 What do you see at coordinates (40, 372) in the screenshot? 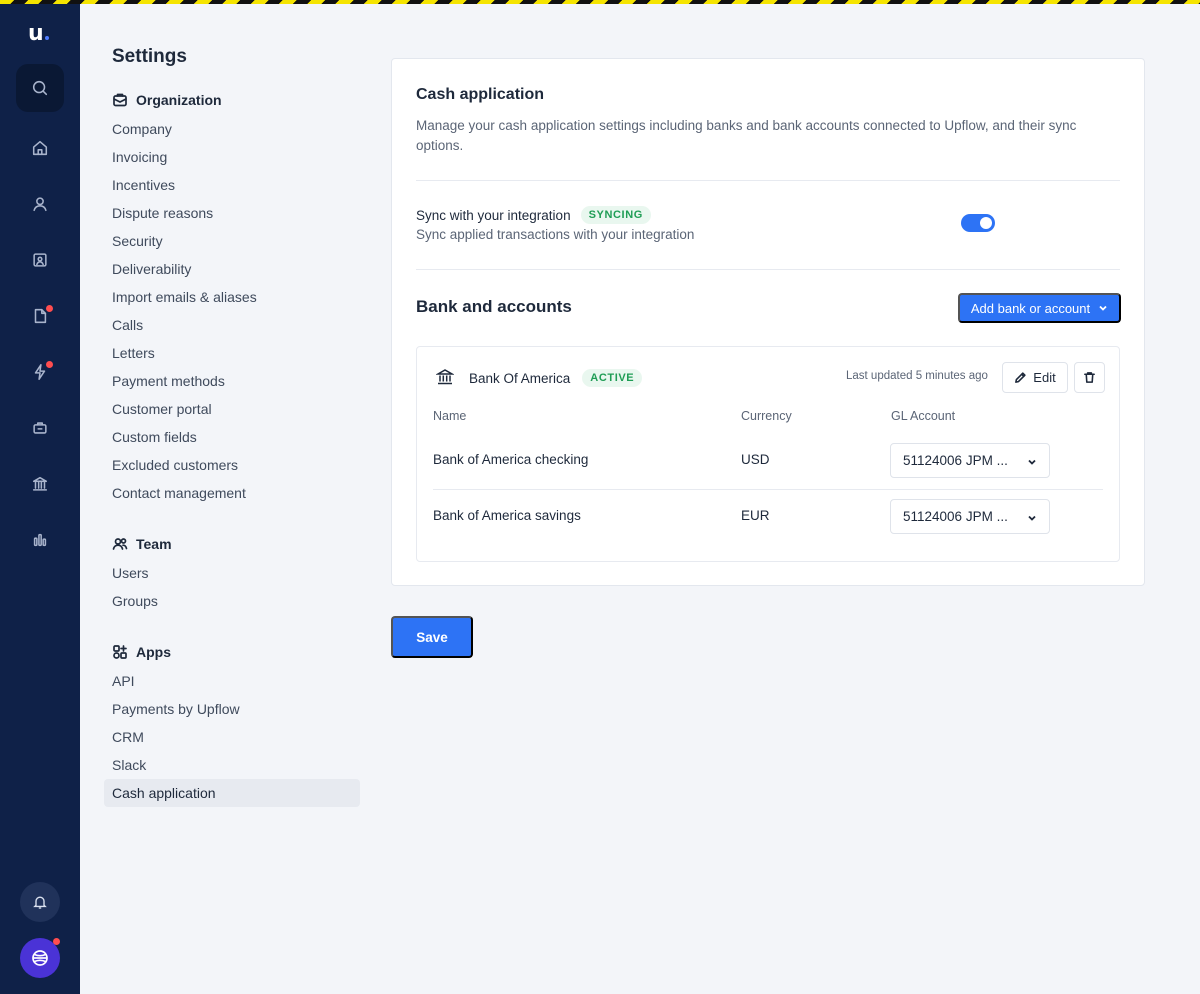
I see `workflows-button` at bounding box center [40, 372].